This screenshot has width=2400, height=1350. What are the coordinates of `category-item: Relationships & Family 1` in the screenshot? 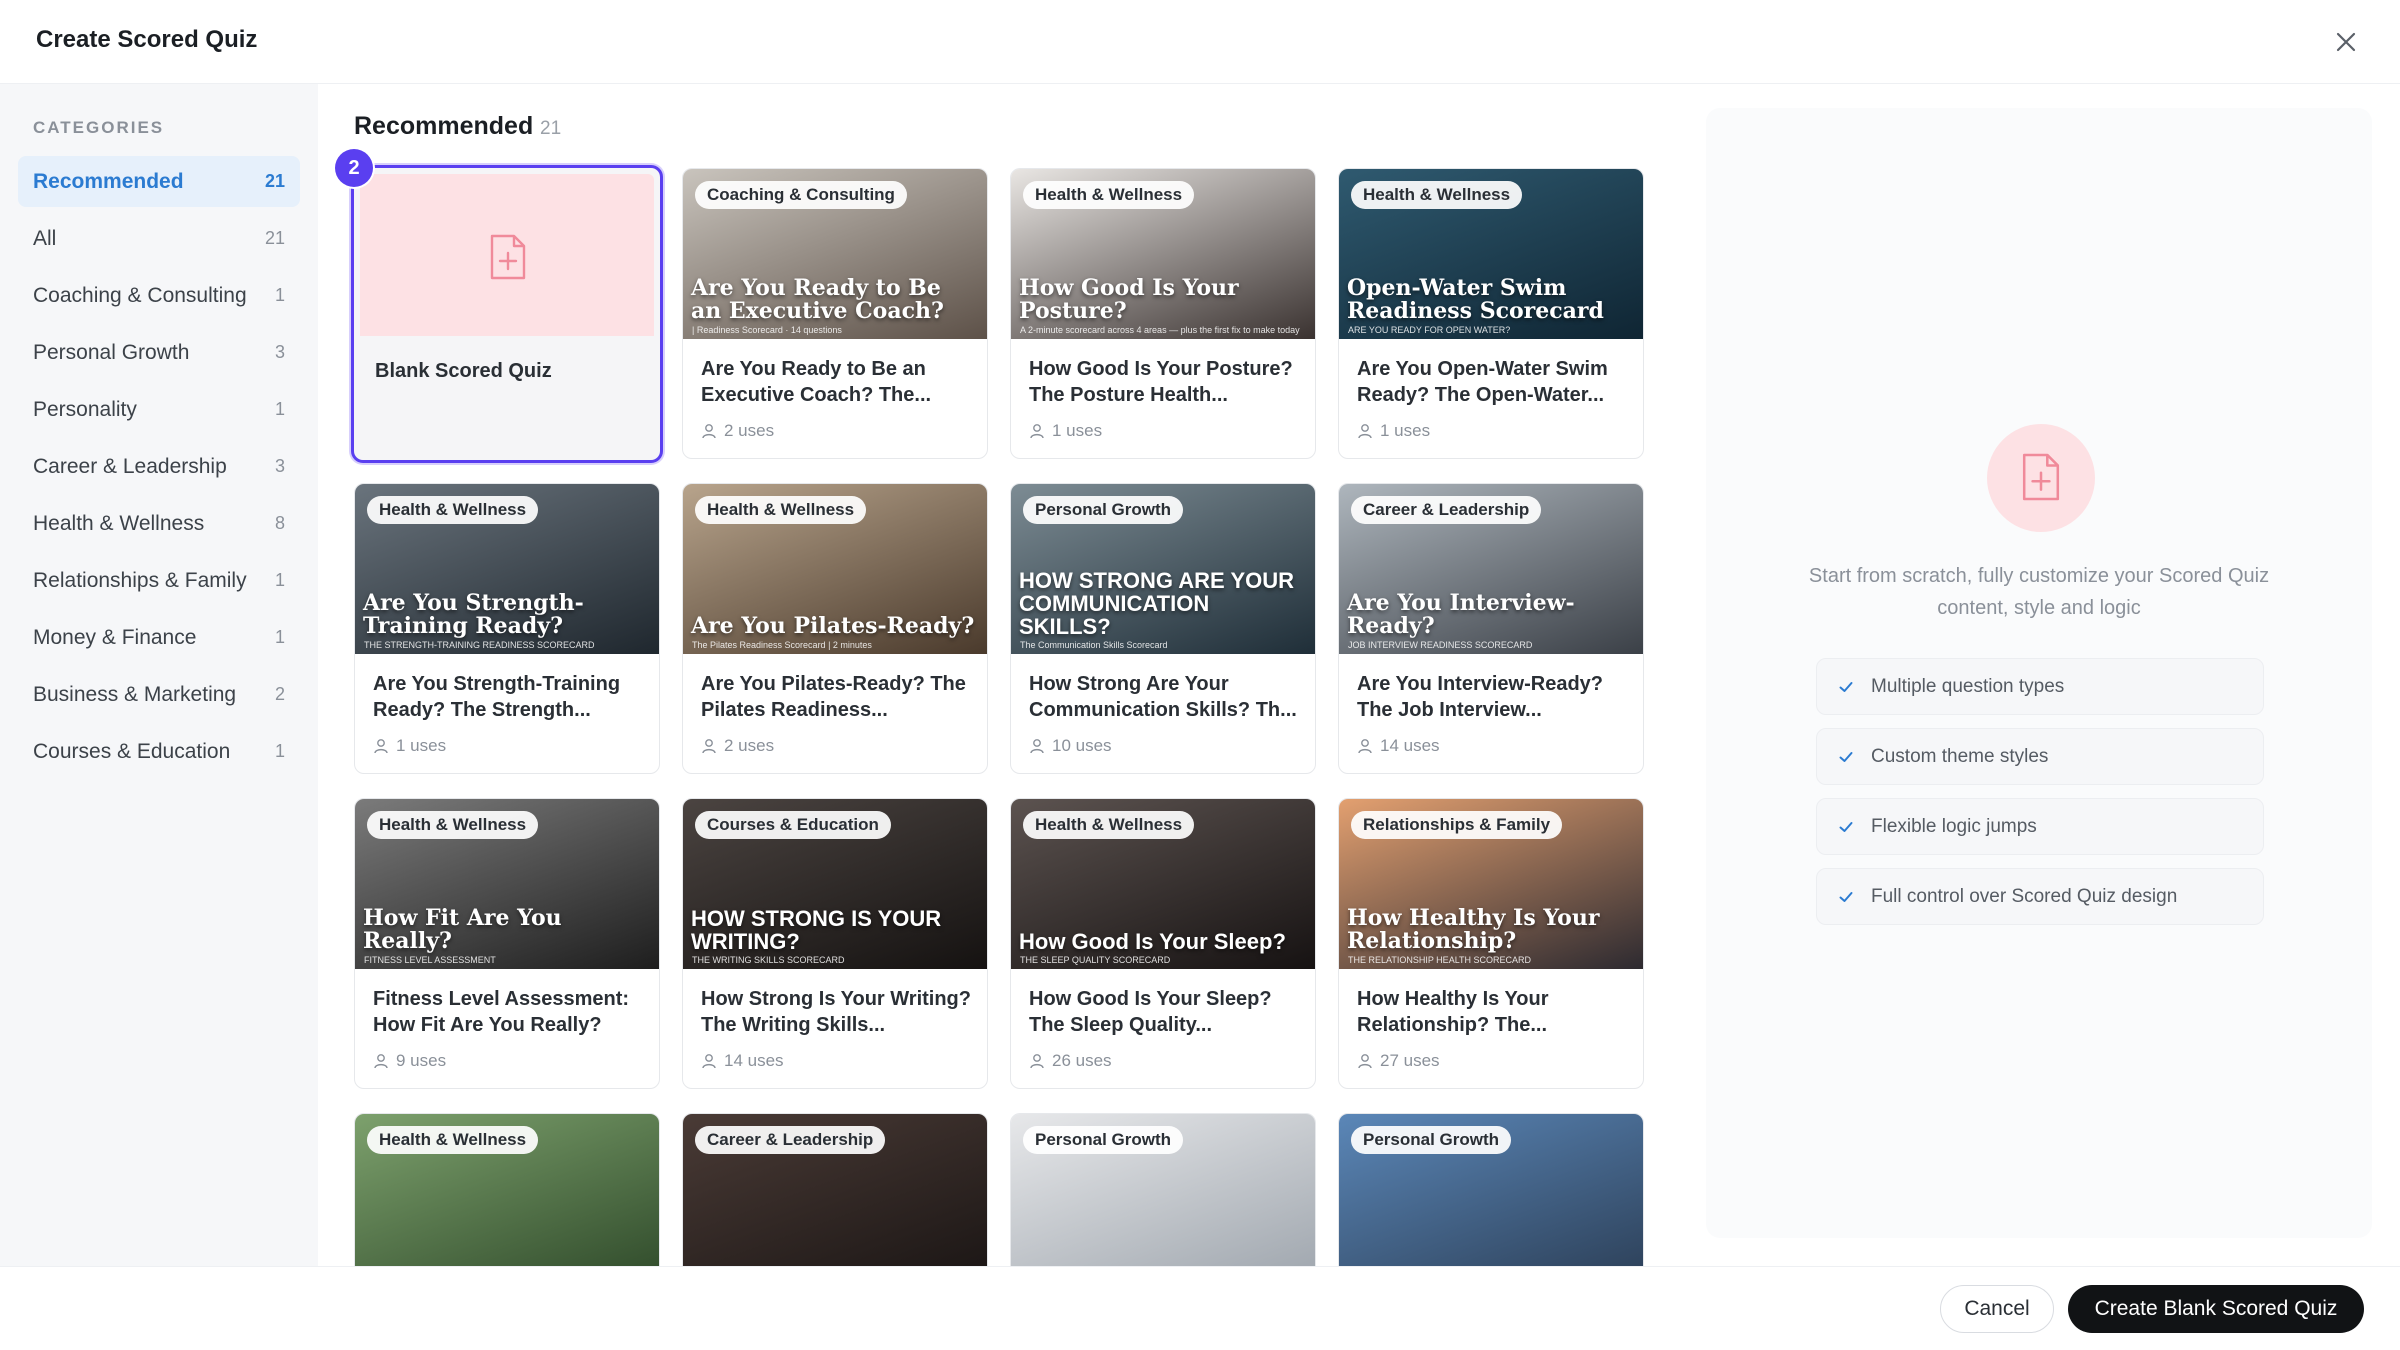 It's located at (159, 580).